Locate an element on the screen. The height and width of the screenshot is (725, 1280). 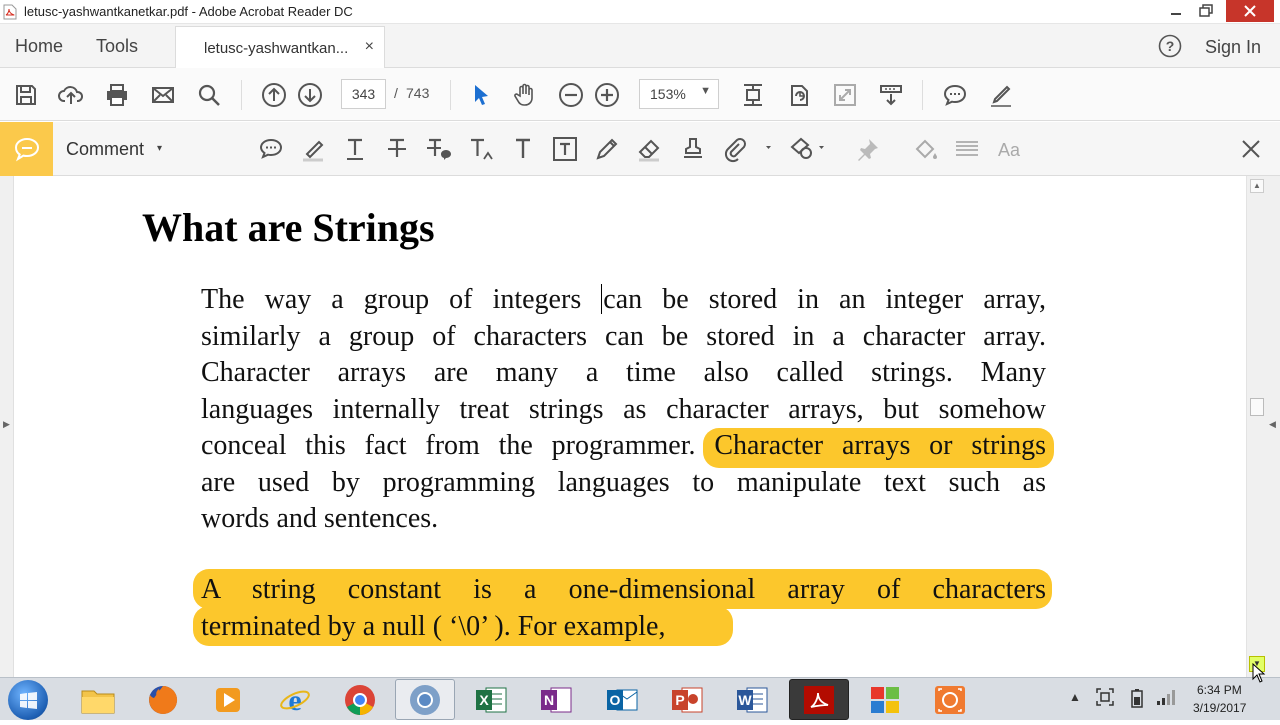
file-explorer-icon is located at coordinates (98, 699).